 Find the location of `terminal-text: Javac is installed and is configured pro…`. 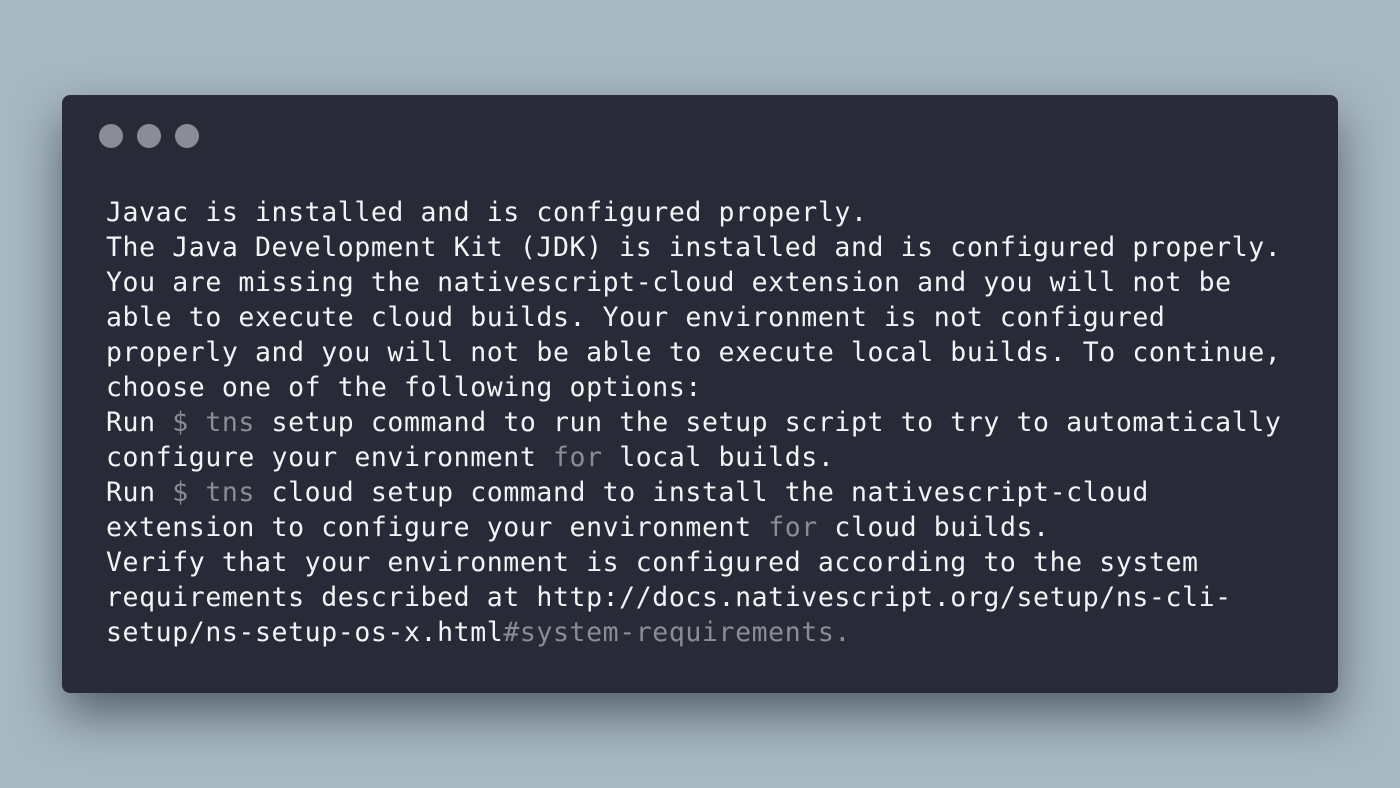

terminal-text: Javac is installed and is configured pro… is located at coordinates (487, 212).